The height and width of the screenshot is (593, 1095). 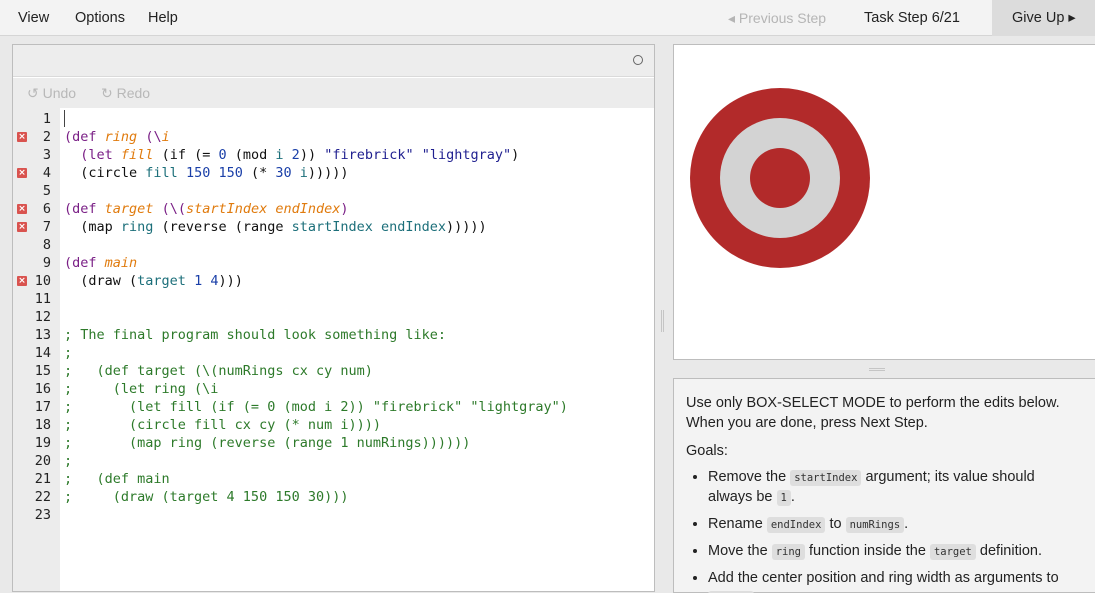 I want to click on code-line-10: (draw (target 1 4))), so click(x=153, y=281).